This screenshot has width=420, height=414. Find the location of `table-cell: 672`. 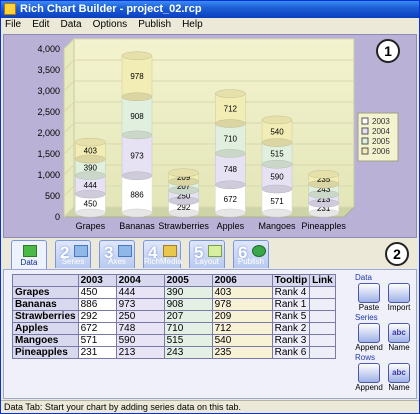

table-cell: 672 is located at coordinates (97, 328).